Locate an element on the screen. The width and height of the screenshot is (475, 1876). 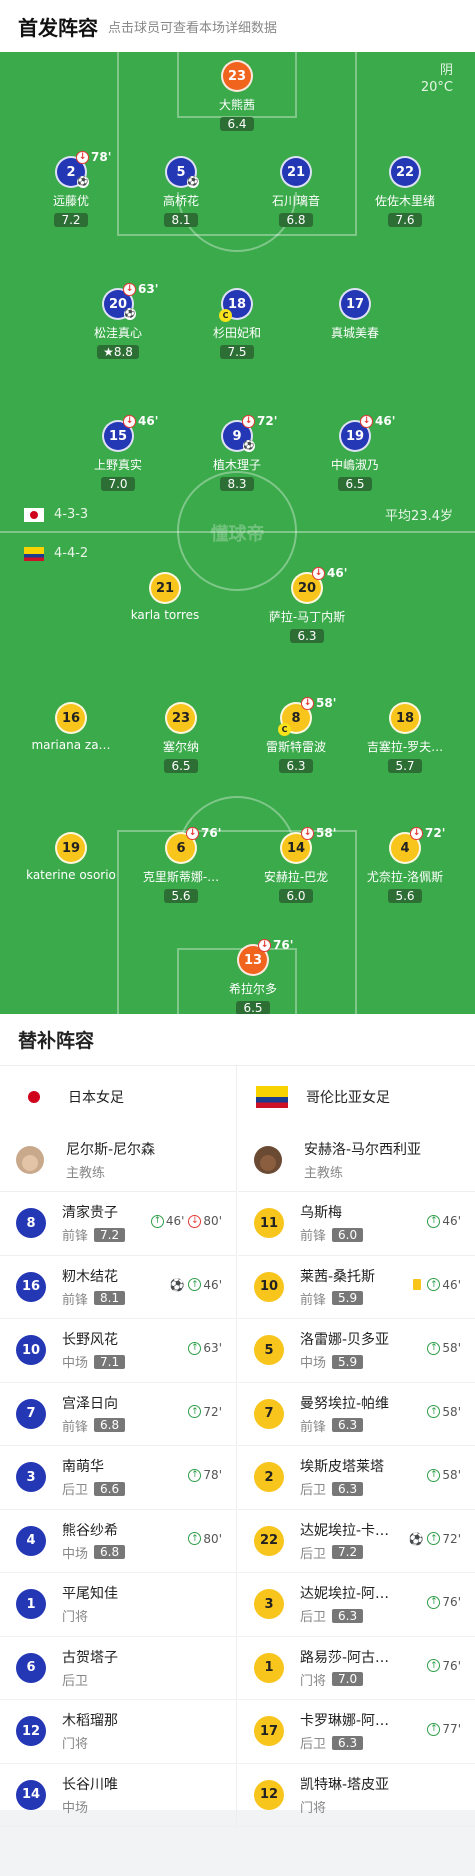
pitch-player: 22 佐佐木里绪 7.6 is located at coordinates (405, 192).